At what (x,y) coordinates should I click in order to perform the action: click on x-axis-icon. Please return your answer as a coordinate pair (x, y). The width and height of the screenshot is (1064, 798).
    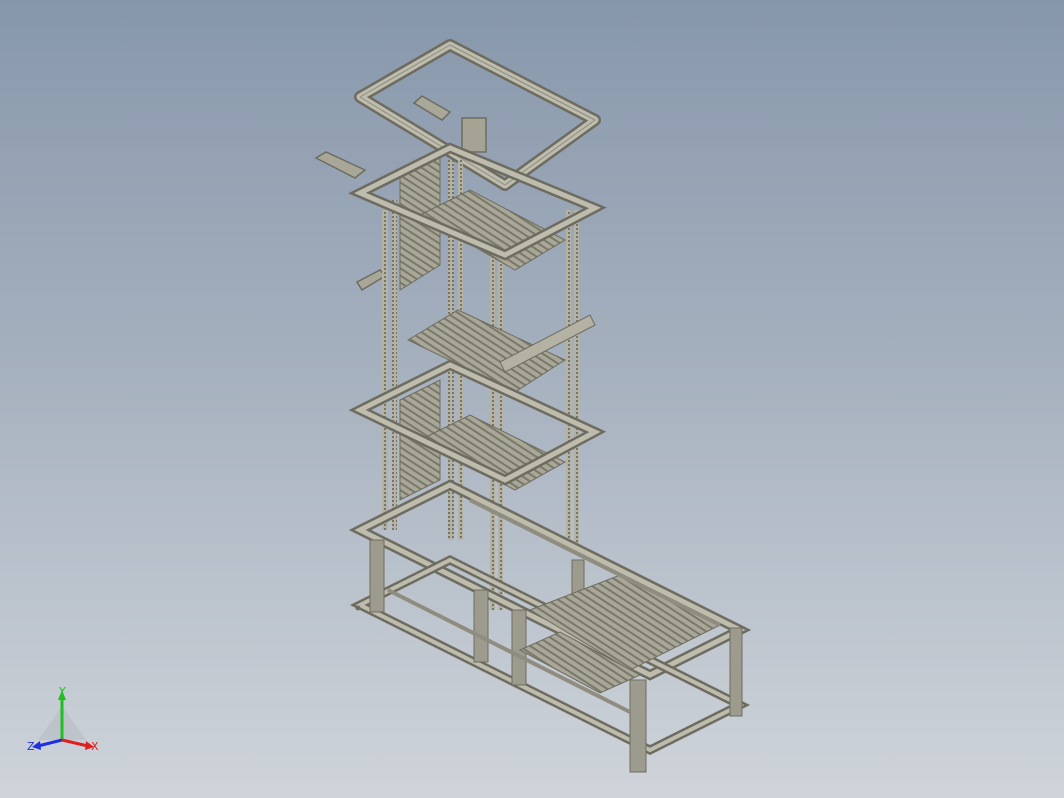
    Looking at the image, I should click on (75, 743).